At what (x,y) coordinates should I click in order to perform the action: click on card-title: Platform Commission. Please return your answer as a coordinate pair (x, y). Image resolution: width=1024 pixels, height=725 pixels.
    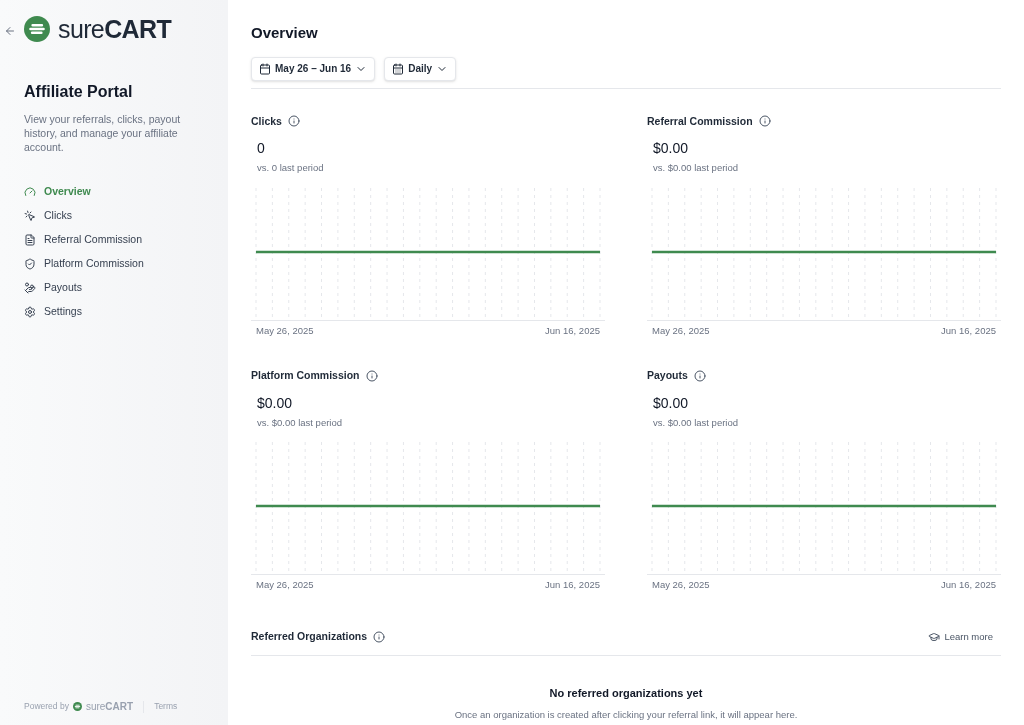
    Looking at the image, I should click on (305, 375).